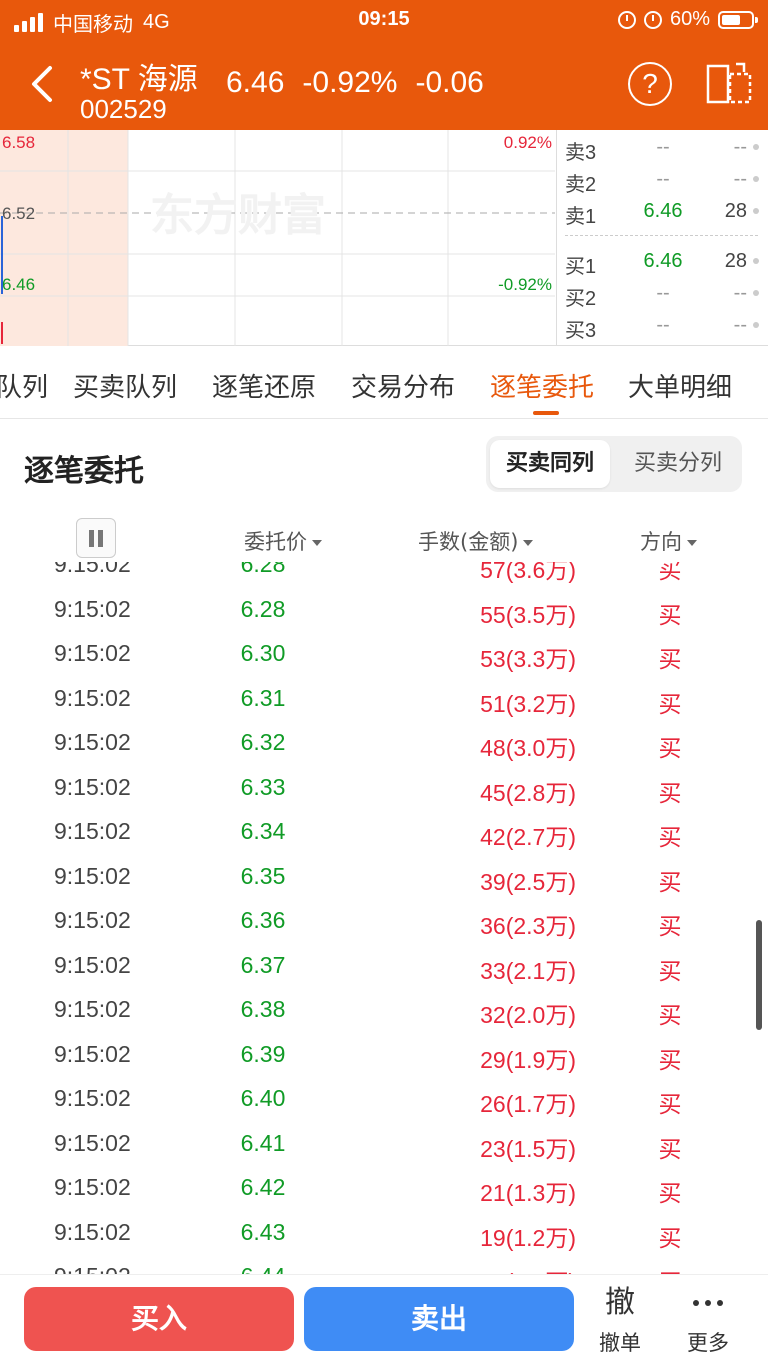 This screenshot has height=1366, width=768. I want to click on battery-percent: 60%, so click(689, 19).